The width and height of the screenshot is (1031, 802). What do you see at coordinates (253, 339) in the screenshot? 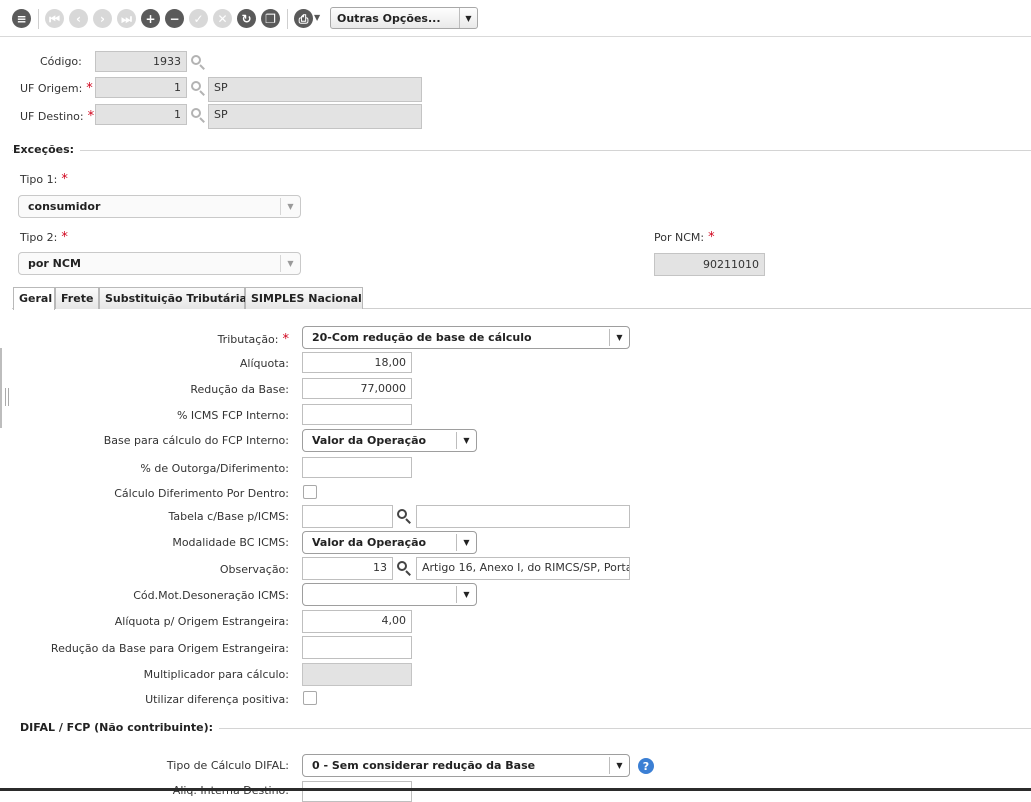
I see `tributacao-label: Tributação: *` at bounding box center [253, 339].